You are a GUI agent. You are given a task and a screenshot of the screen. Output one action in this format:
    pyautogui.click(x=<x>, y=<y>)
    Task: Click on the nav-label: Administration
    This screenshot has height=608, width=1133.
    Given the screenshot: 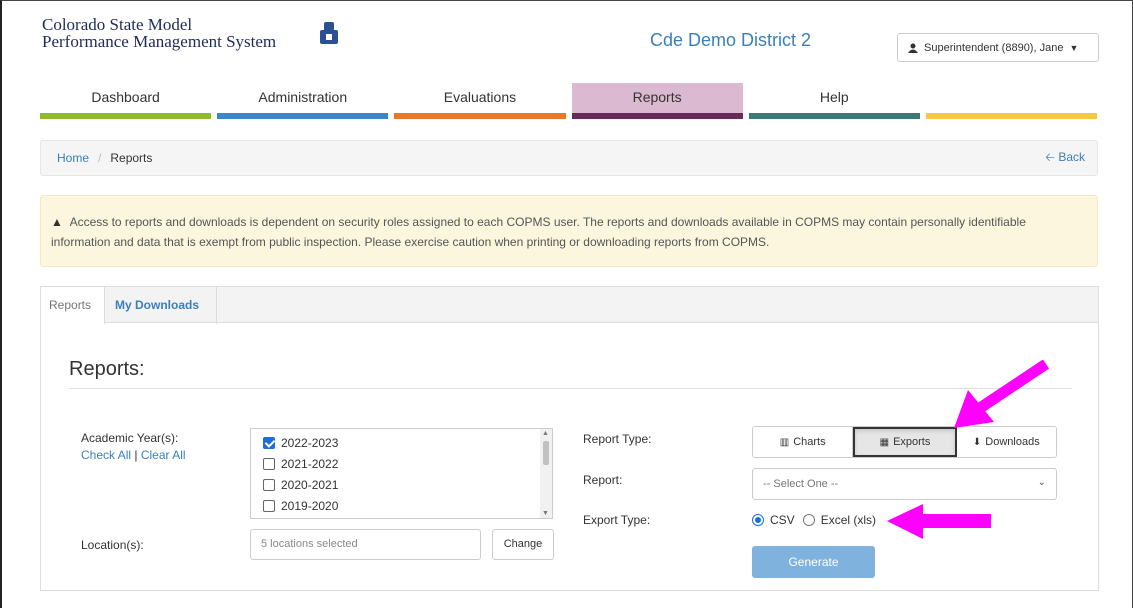 What is the action you would take?
    pyautogui.click(x=303, y=97)
    